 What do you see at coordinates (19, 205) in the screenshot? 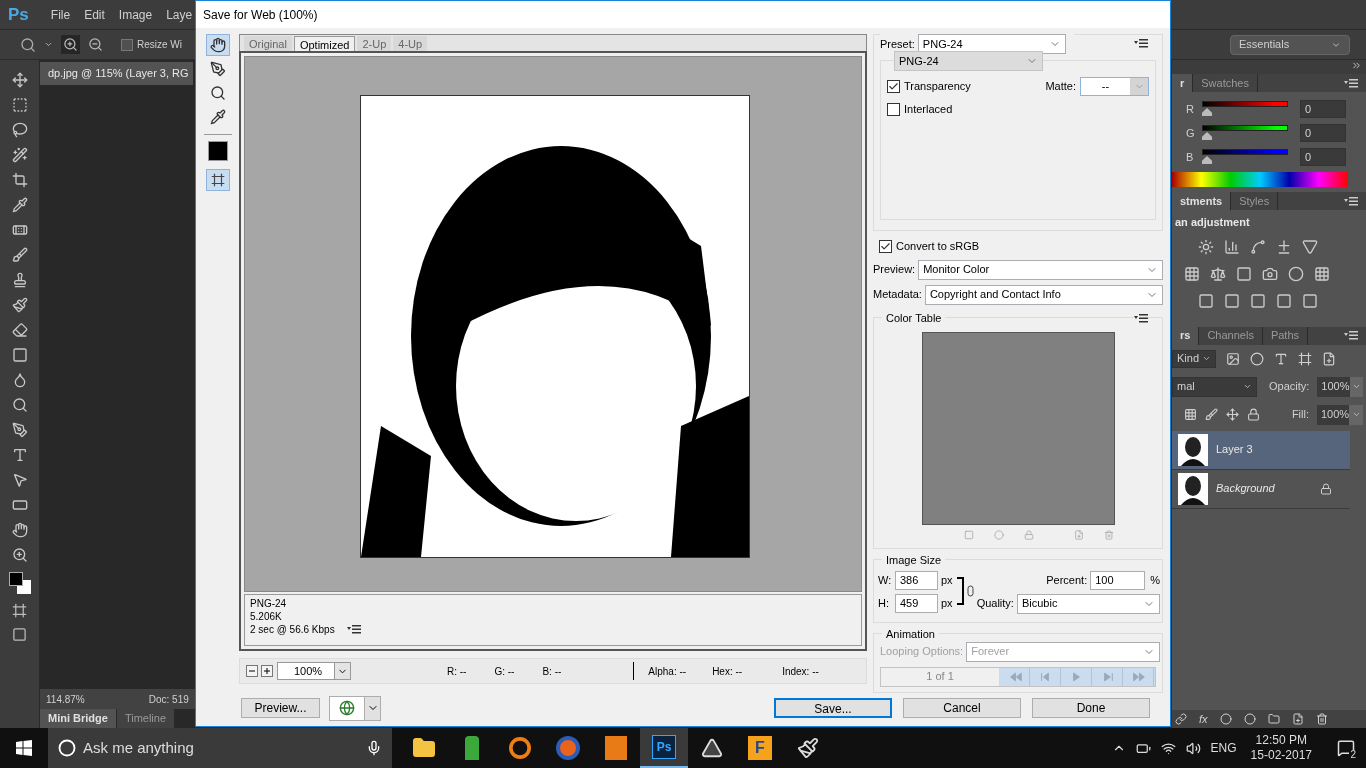
I see `eyedropper-icon` at bounding box center [19, 205].